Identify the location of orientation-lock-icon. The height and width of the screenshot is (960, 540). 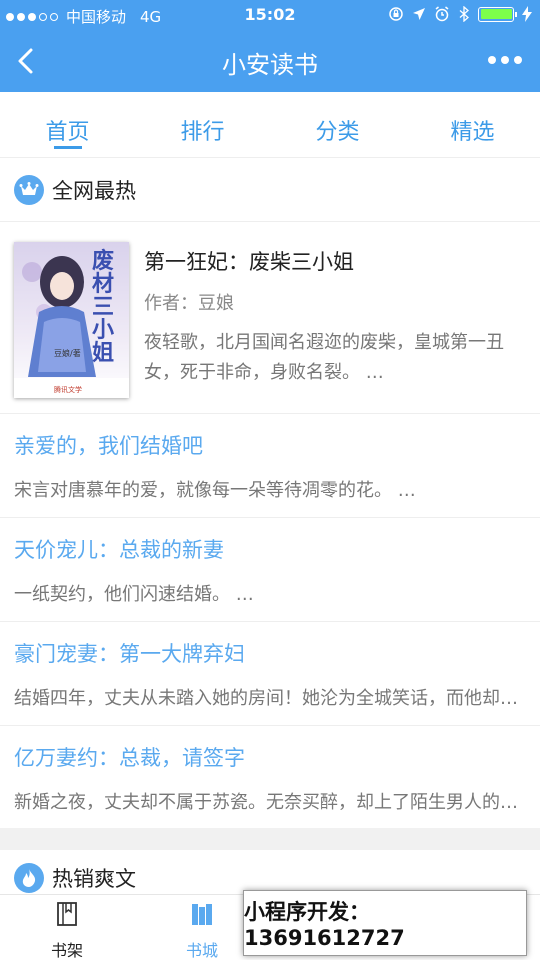
(396, 14).